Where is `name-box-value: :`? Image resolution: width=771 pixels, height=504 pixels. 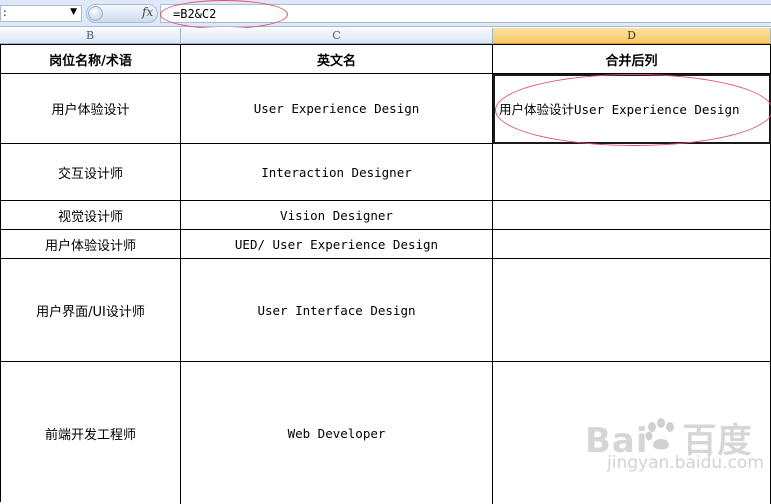 name-box-value: : is located at coordinates (5, 12).